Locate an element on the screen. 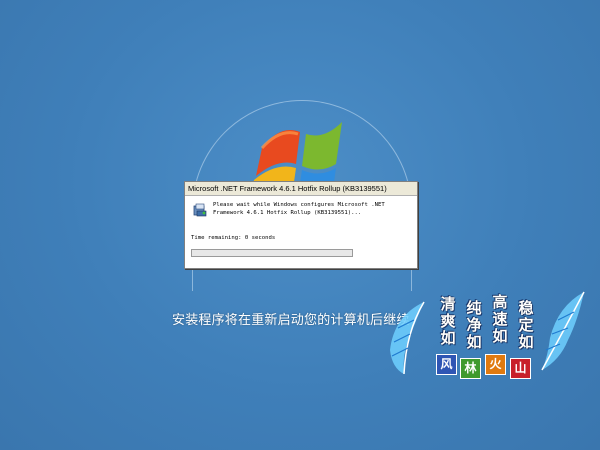 The width and height of the screenshot is (600, 450). brand-char: 清 is located at coordinates (448, 304).